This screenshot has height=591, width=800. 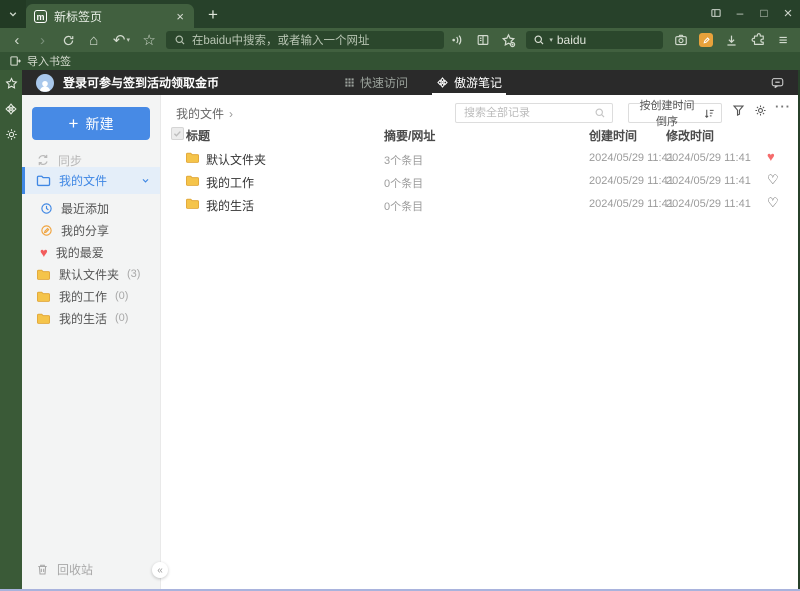 I want to click on sidebar-folder-default: 默认文件夹 (3), so click(x=91, y=274).